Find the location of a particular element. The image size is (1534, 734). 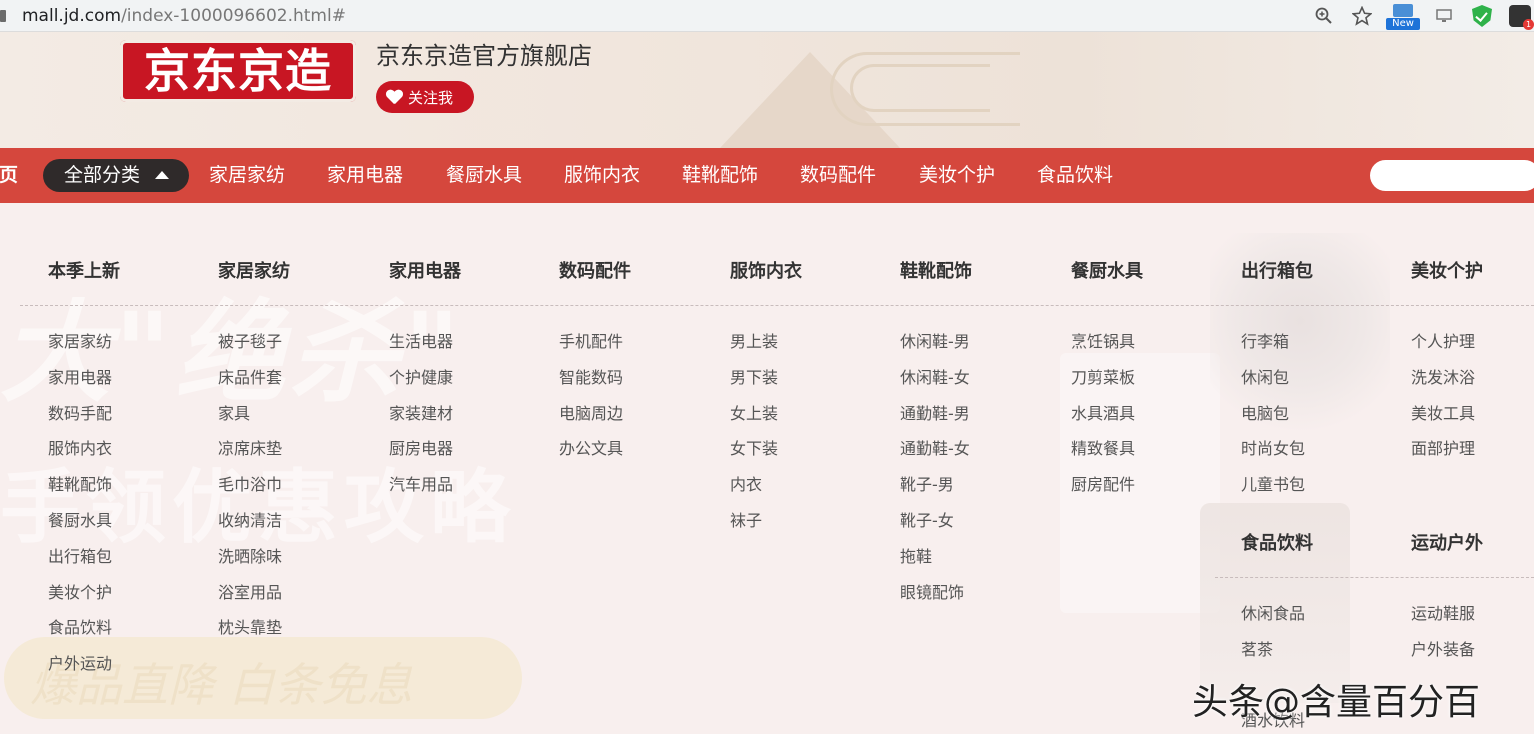

list-item: 洗发沐浴 is located at coordinates (1443, 385).